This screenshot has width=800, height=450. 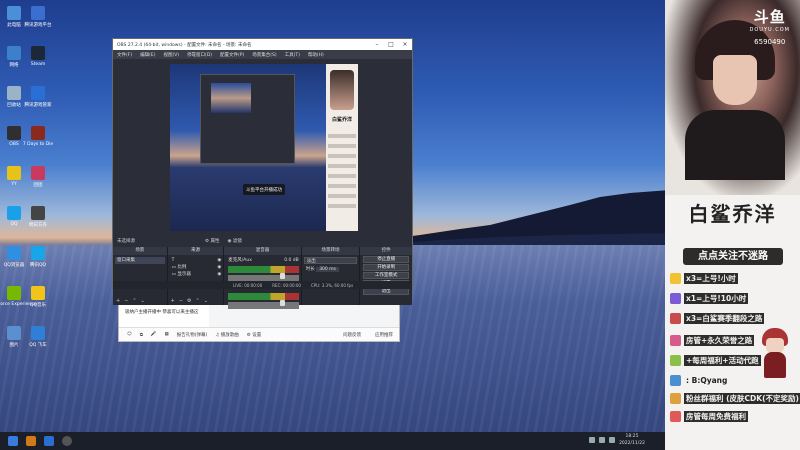 What do you see at coordinates (154, 334) in the screenshot?
I see `mic-icon: 🎤` at bounding box center [154, 334].